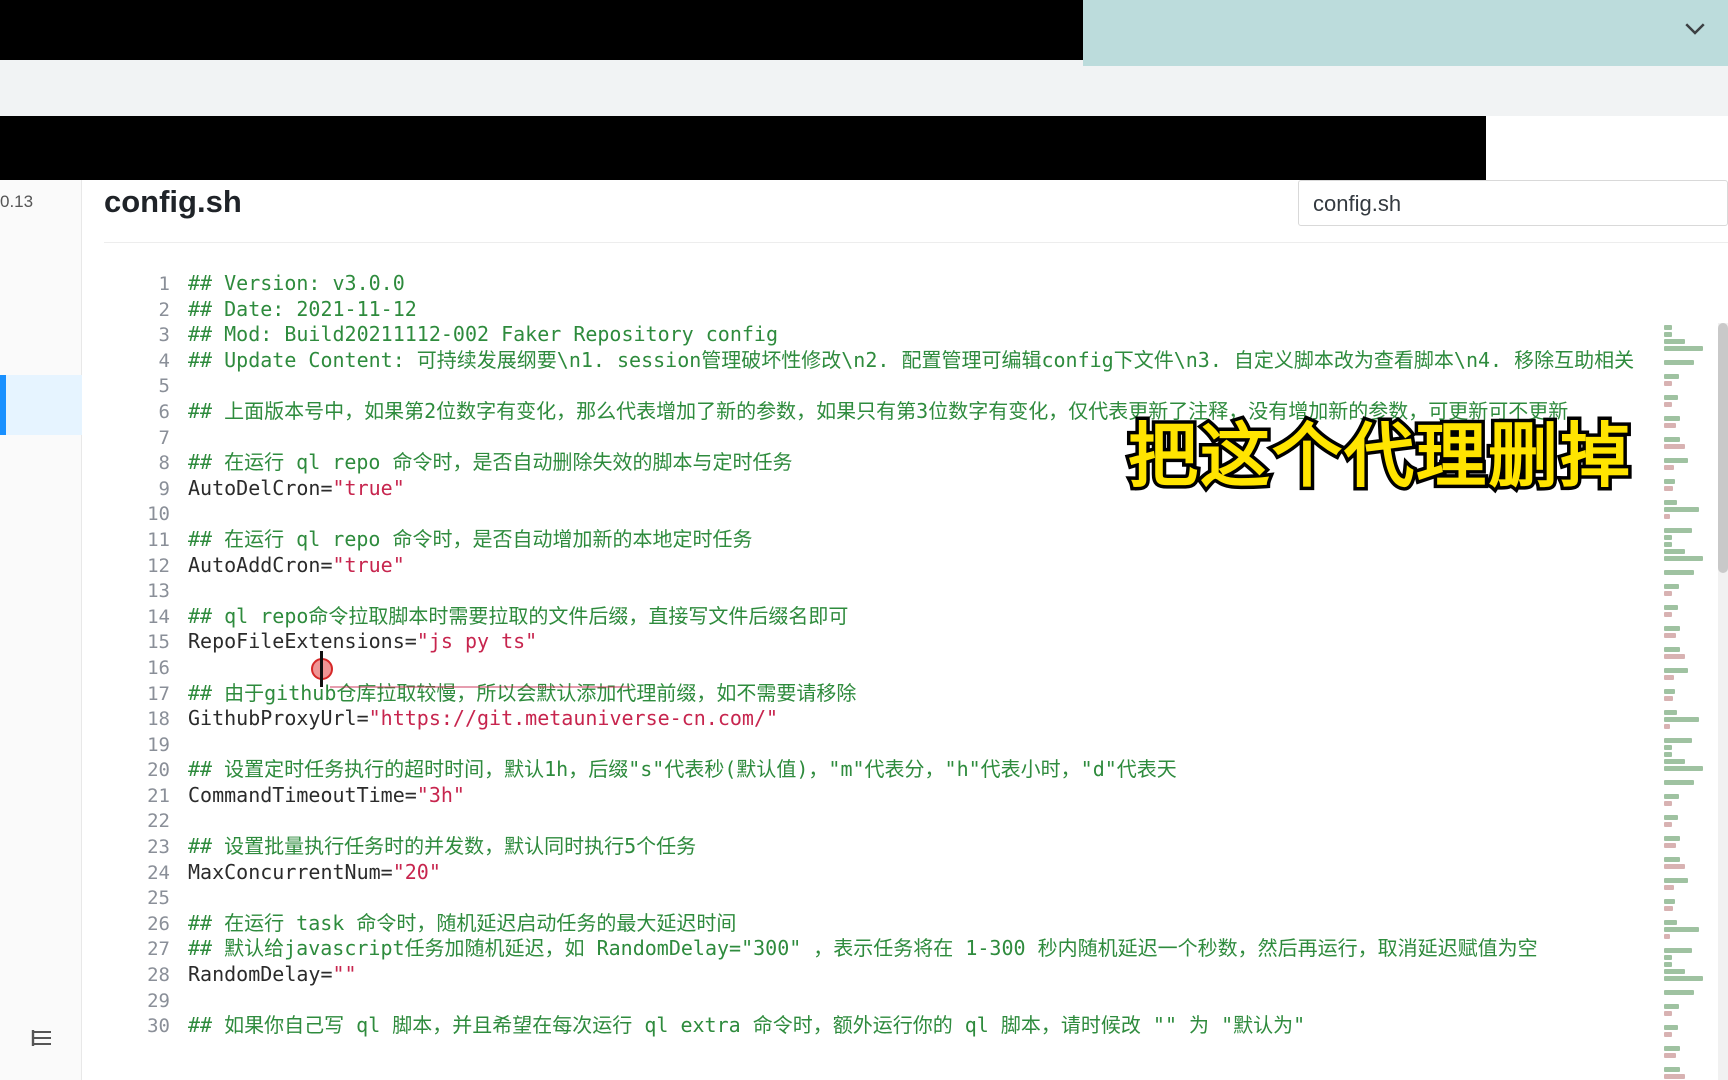  What do you see at coordinates (158, 1026) in the screenshot?
I see `line-number: 30` at bounding box center [158, 1026].